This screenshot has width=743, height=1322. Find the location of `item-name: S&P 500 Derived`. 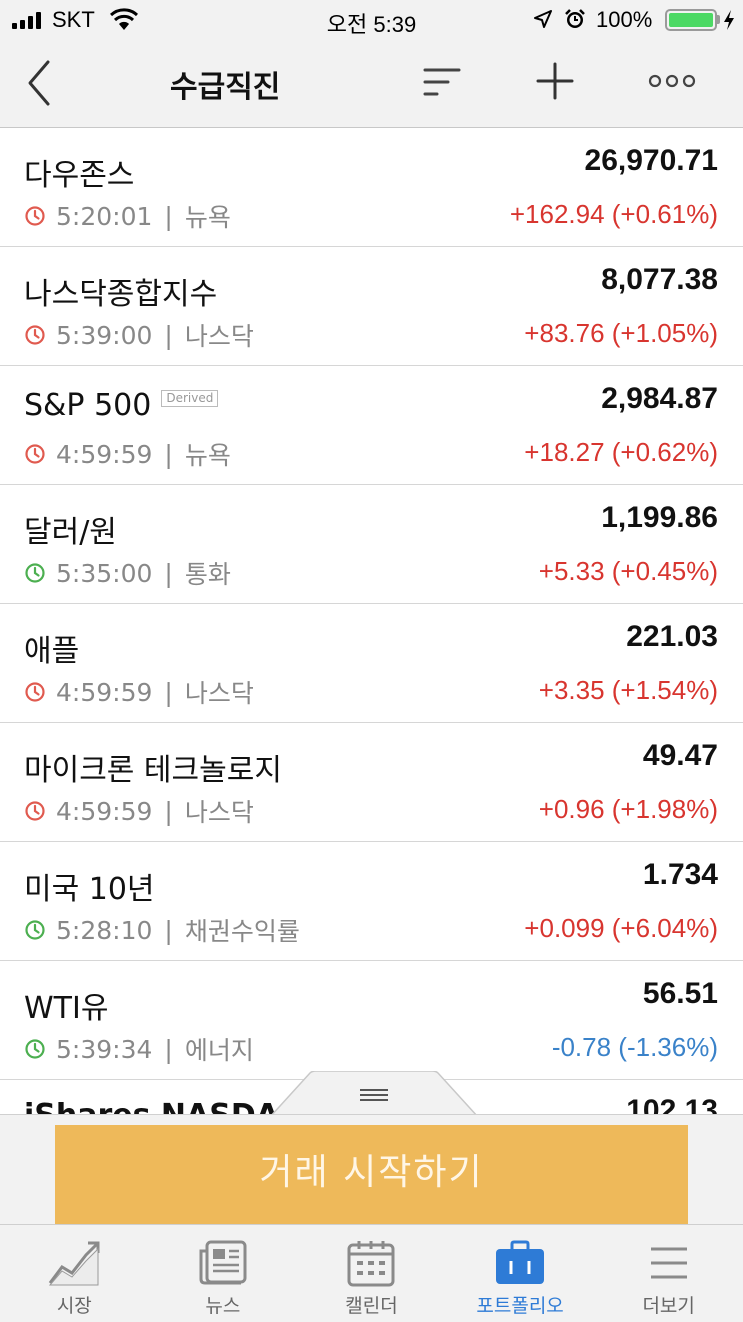

item-name: S&P 500 Derived is located at coordinates (121, 405).